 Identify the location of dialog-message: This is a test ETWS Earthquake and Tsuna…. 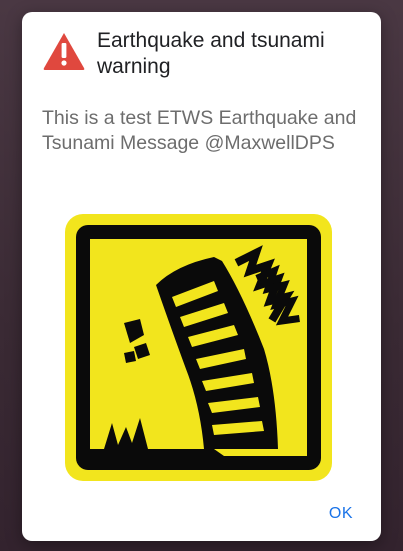
(199, 130).